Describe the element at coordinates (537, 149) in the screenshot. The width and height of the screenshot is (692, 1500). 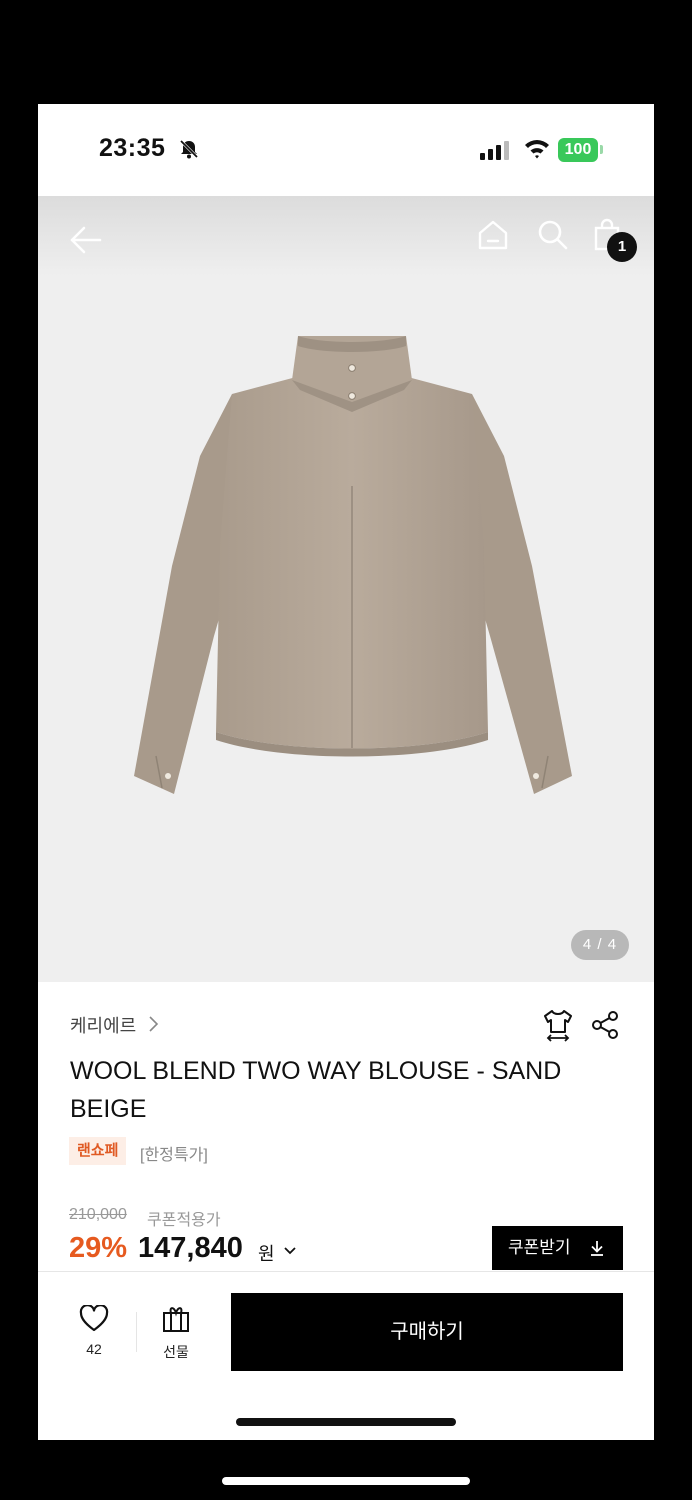
I see `wifi-icon` at that location.